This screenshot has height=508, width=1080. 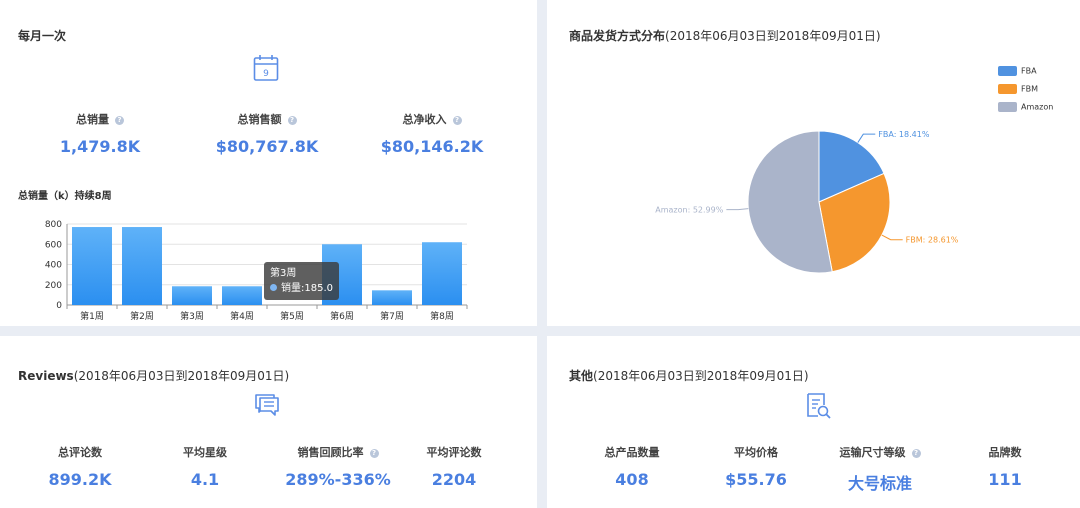 I want to click on metric-net-income: 总净收入? $80,146.2K, so click(x=432, y=133).